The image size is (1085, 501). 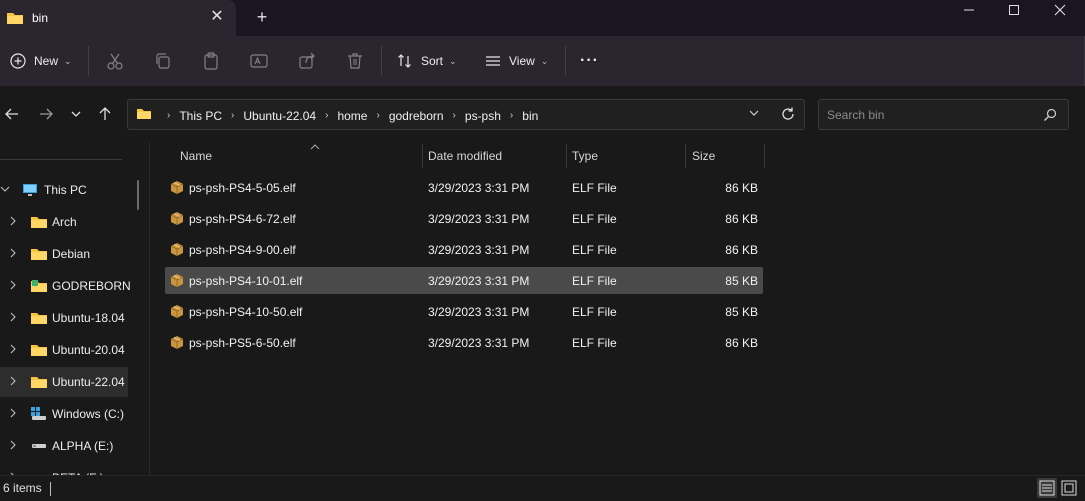 What do you see at coordinates (22, 488) in the screenshot?
I see `item-count: 6 items` at bounding box center [22, 488].